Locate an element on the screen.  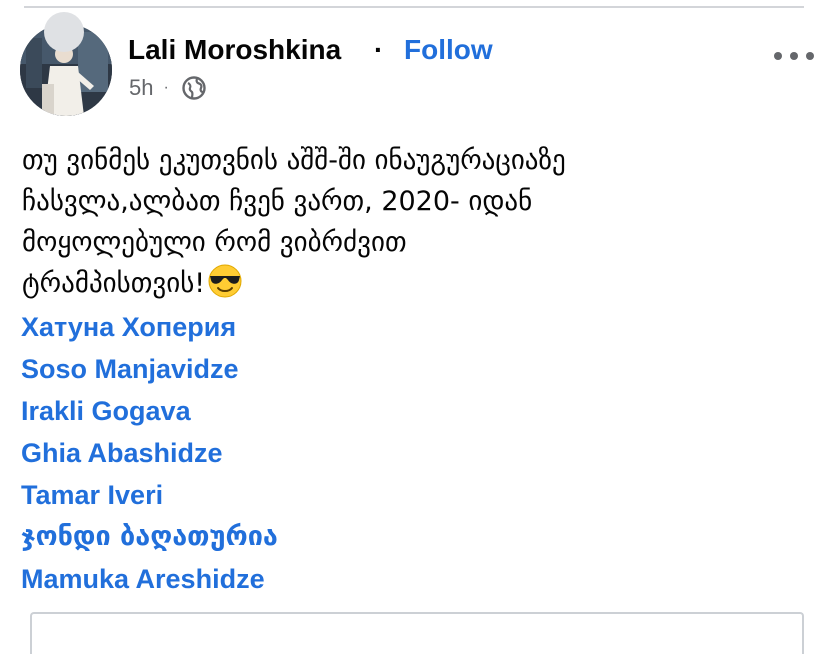
post-text-line: მოყოლებული რომ ვიბრძვით is located at coordinates (214, 242).